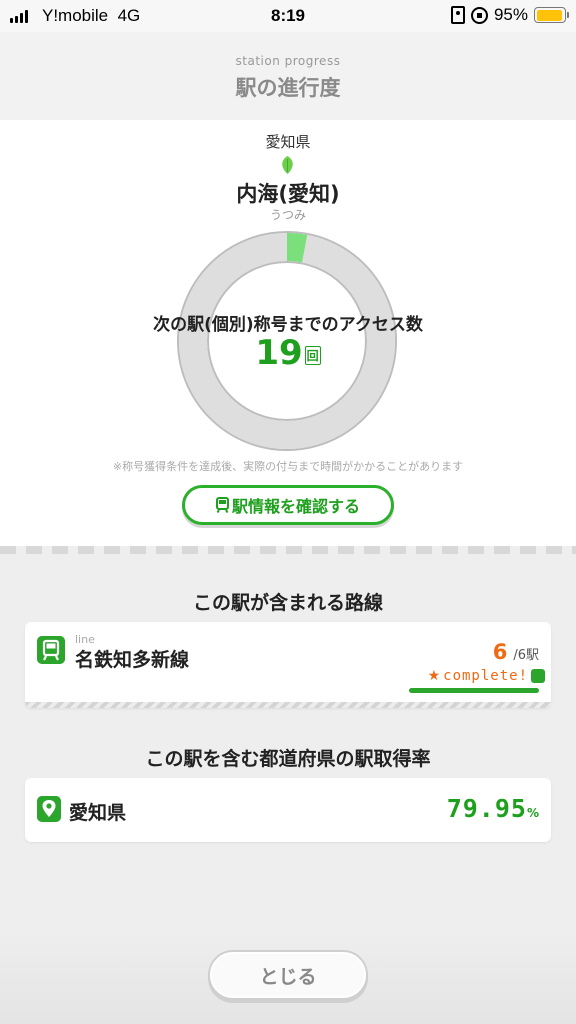 The width and height of the screenshot is (576, 1024). Describe the element at coordinates (479, 15) in the screenshot. I see `rotation-lock-icon` at that location.